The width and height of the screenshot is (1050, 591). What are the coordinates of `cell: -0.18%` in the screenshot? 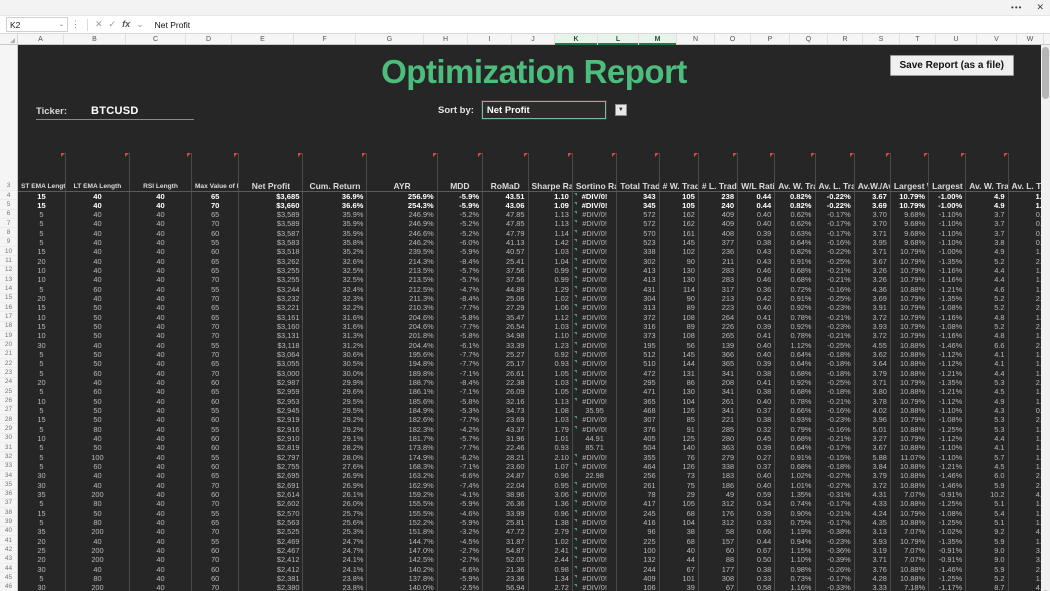 It's located at (835, 392).